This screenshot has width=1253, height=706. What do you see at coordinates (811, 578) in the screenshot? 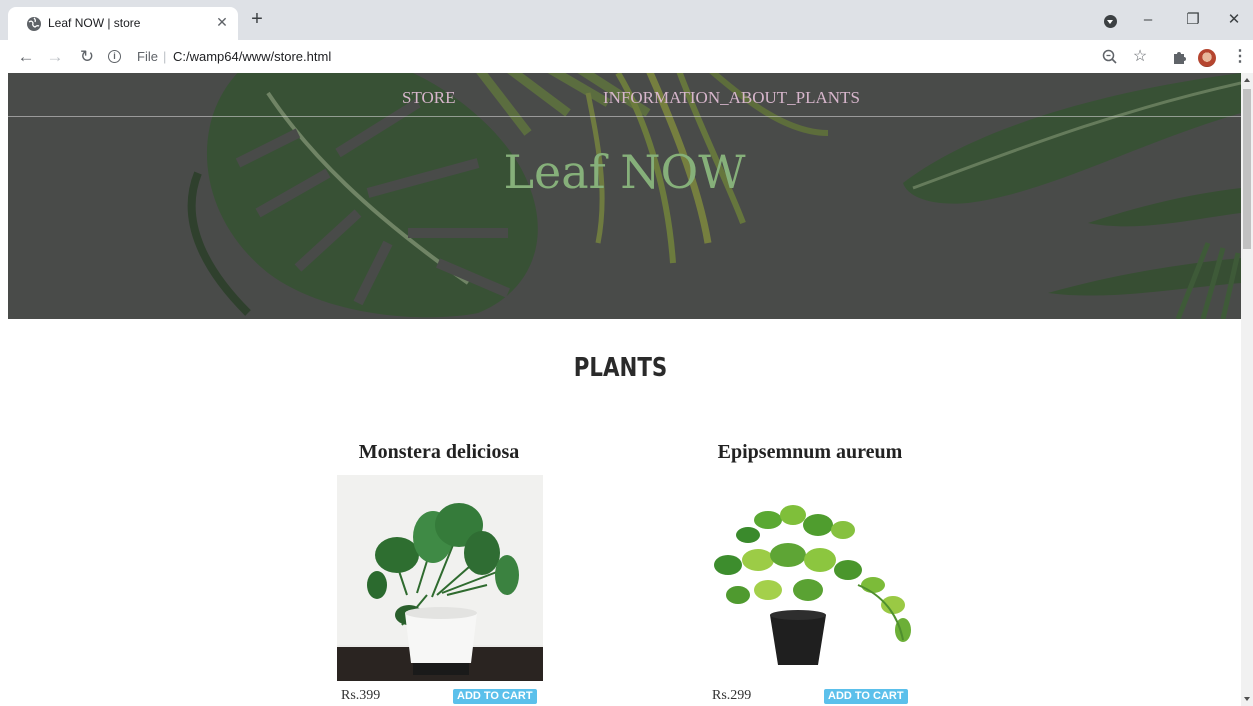
I see `product-image-epipremnum` at bounding box center [811, 578].